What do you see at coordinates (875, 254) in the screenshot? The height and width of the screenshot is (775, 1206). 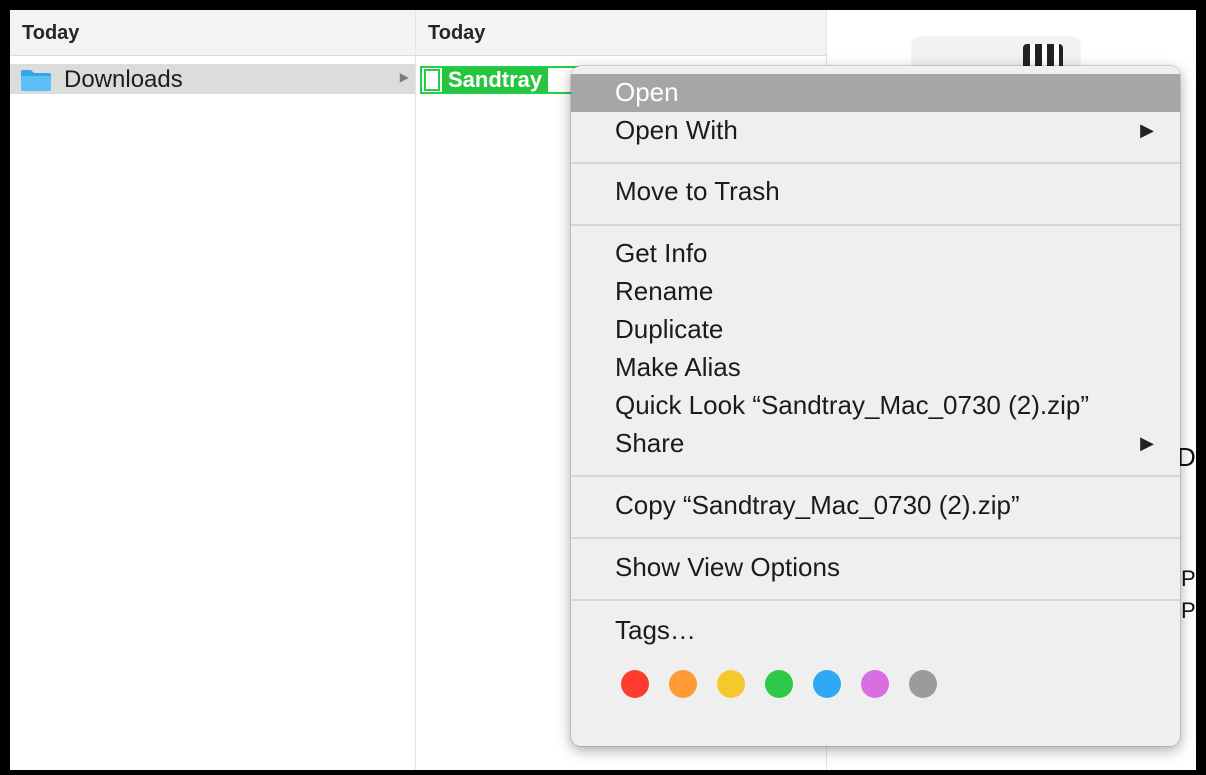 I see `menu-item-get-info: Get Info` at bounding box center [875, 254].